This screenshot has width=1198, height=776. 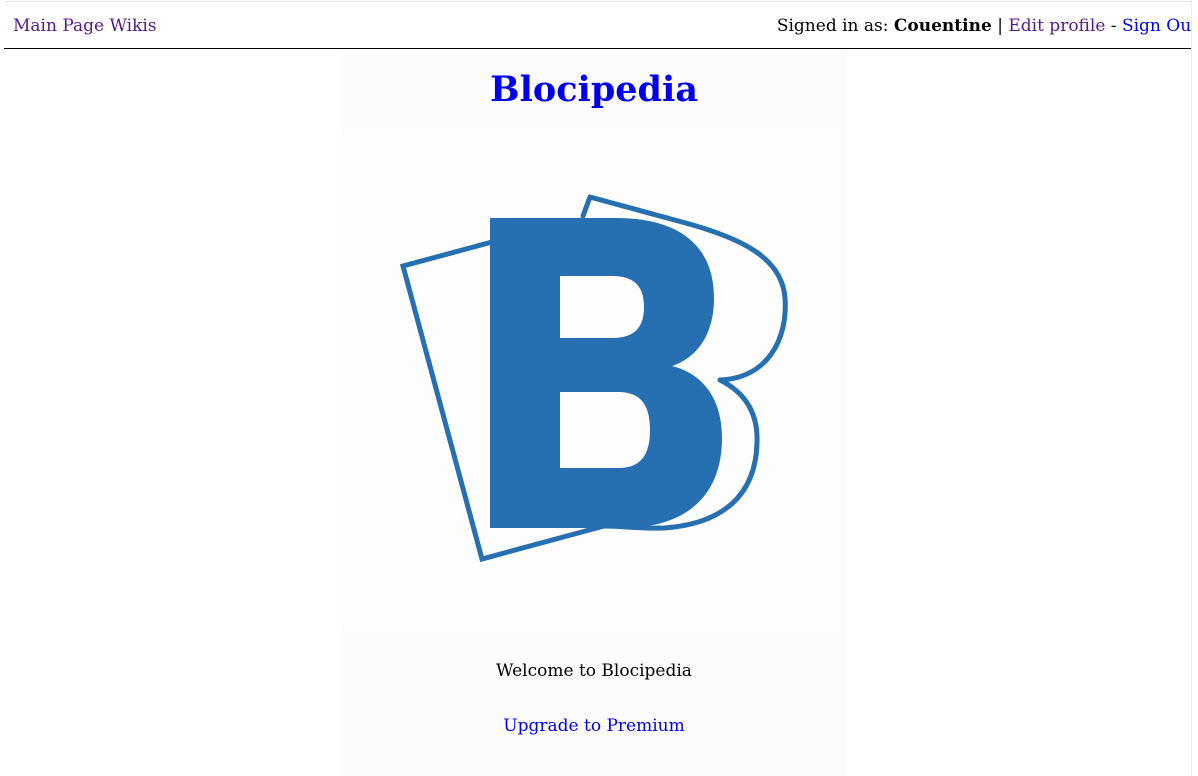 I want to click on main-page-link: Main Page, so click(x=58, y=26).